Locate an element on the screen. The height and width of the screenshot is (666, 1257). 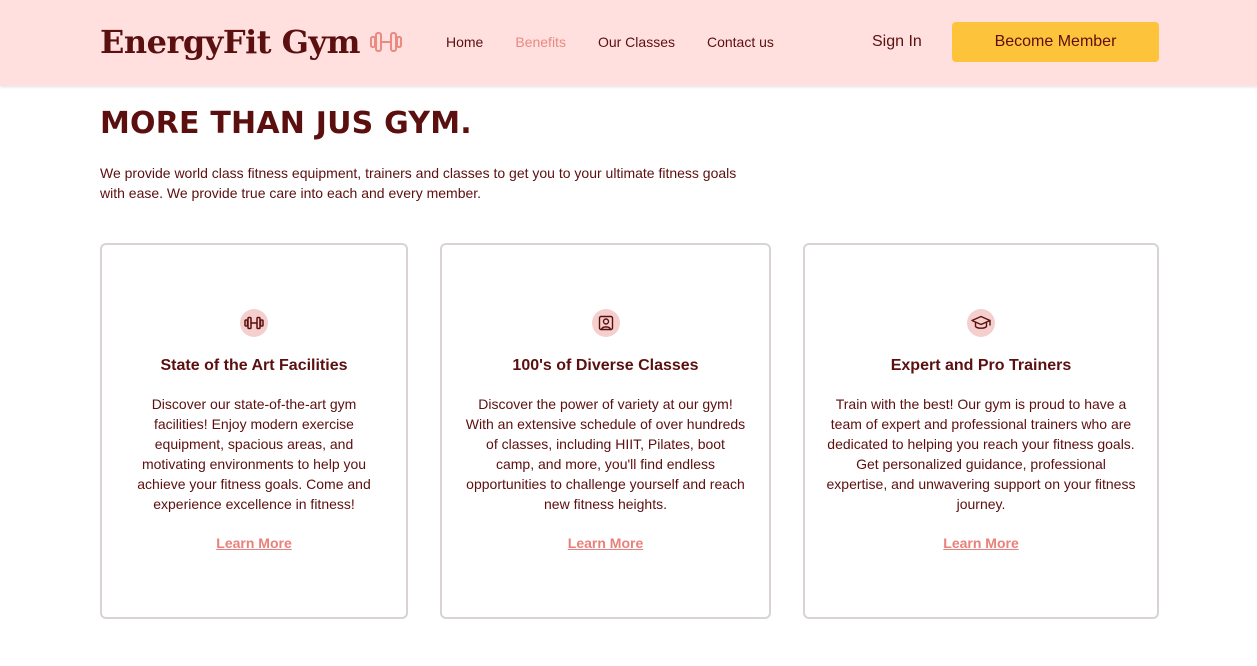
page-title: MORE THAN JUS GYM. is located at coordinates (286, 123).